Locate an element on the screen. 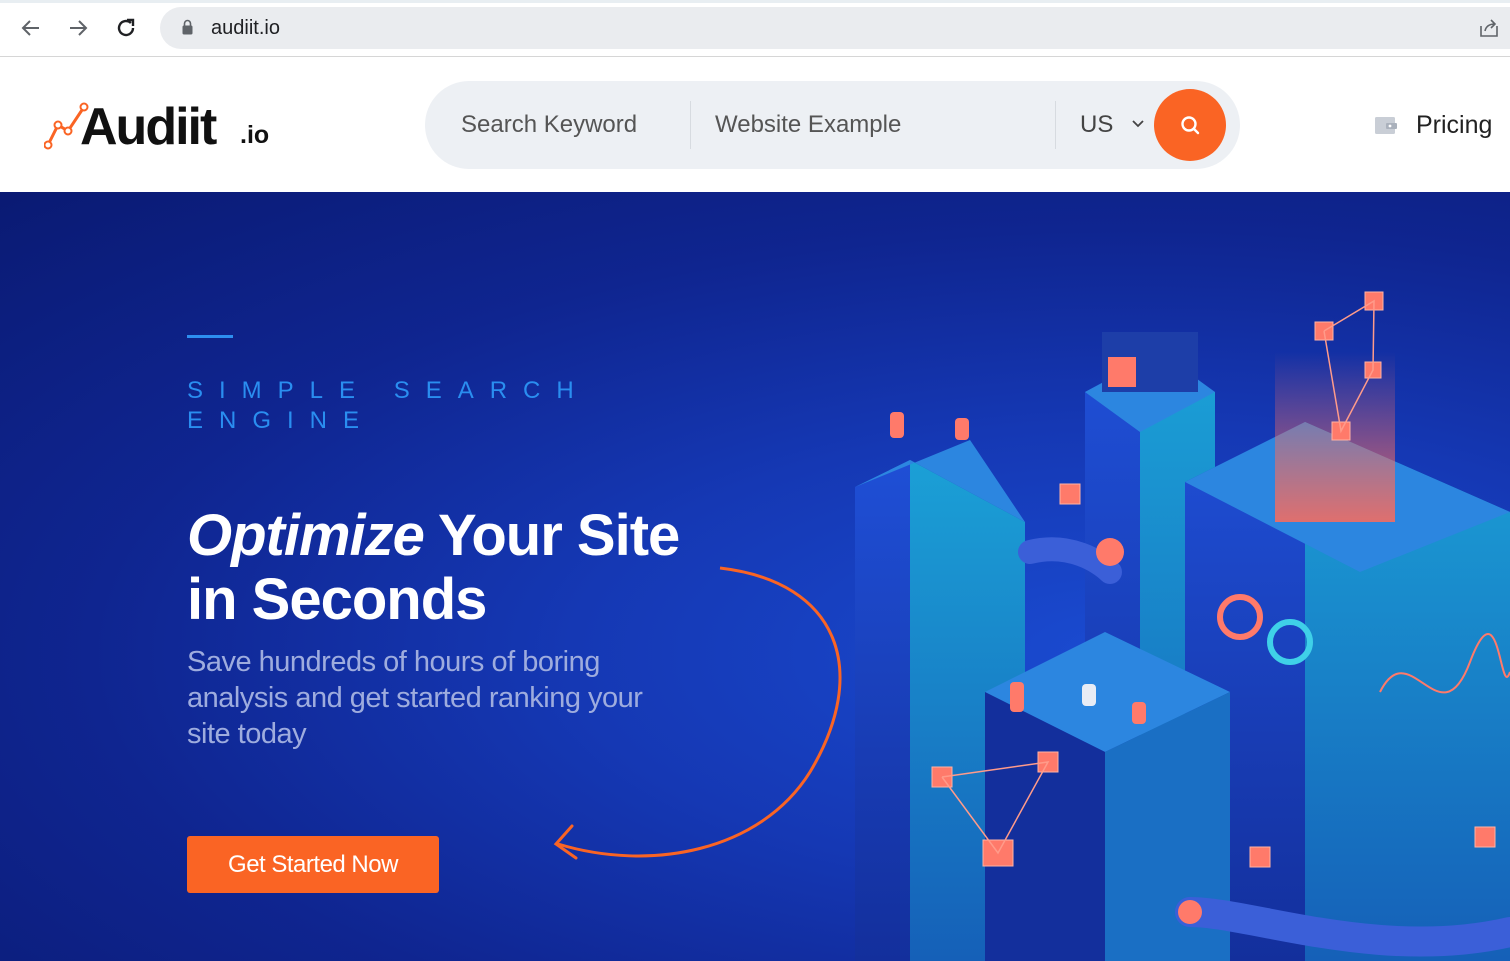 The height and width of the screenshot is (961, 1510). logo-tld: .io is located at coordinates (255, 135).